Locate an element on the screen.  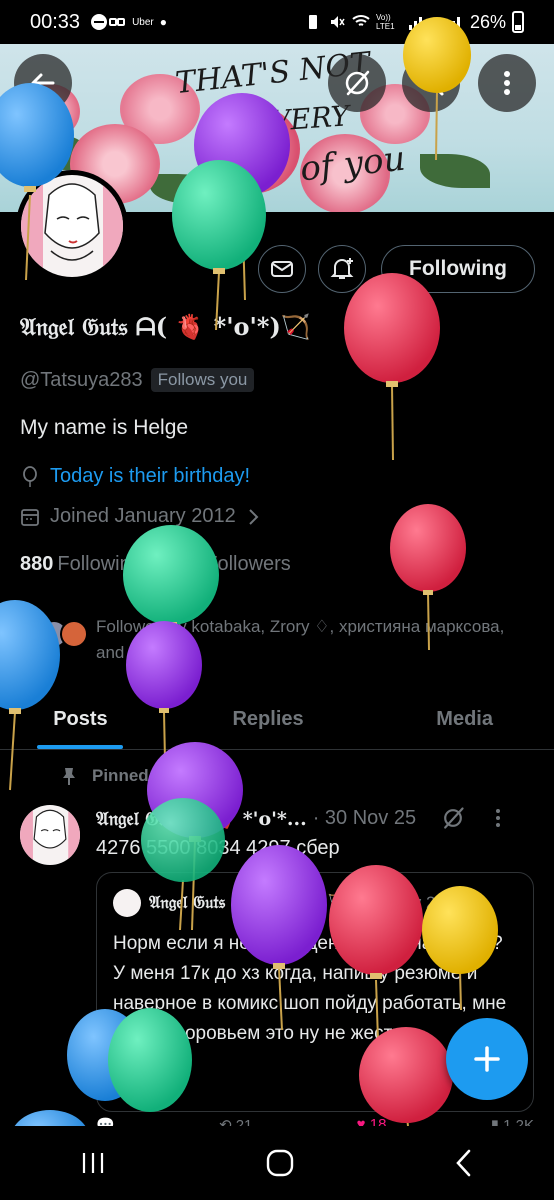
tweet-time: · 30 Nov 25 is located at coordinates (364, 818).